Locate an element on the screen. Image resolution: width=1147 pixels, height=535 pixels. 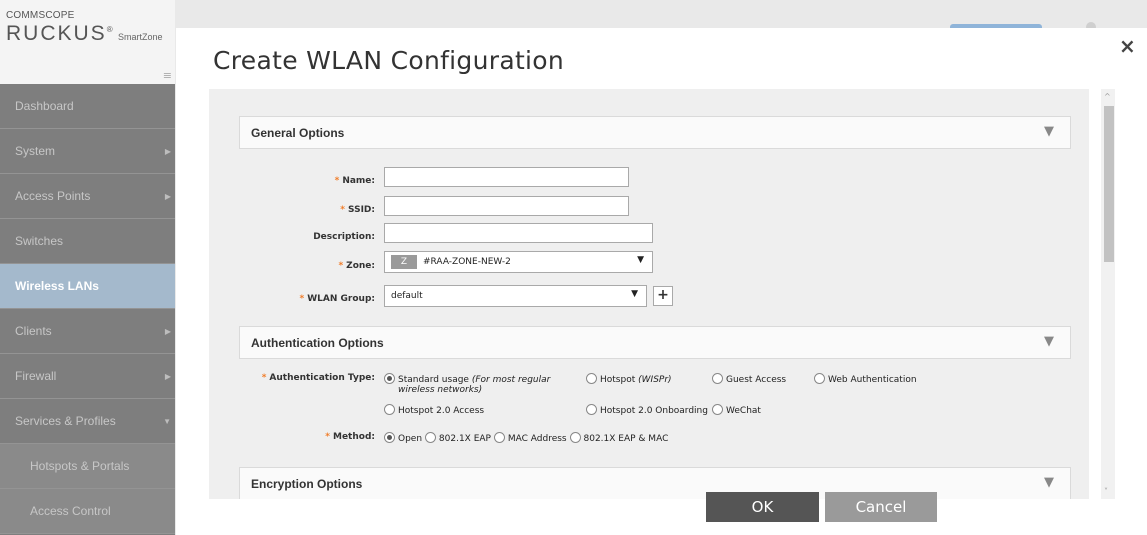
authentication-type-label: * Authentication Type: is located at coordinates (318, 378).